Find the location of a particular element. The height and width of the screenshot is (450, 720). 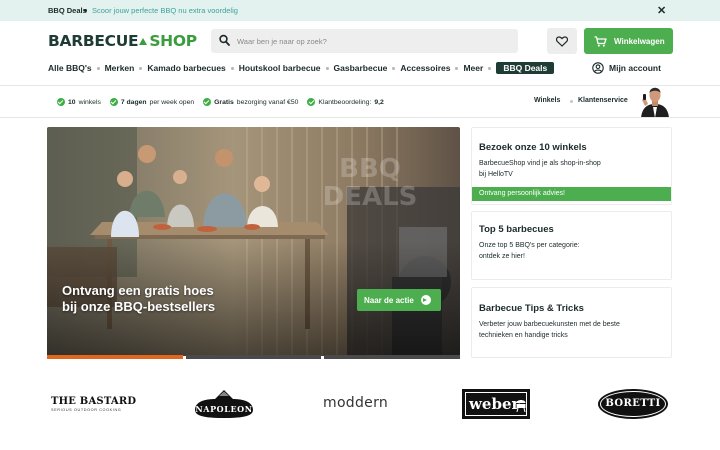

brand-tagline: SERIOUS OUTDOOR COOKING is located at coordinates (86, 410).